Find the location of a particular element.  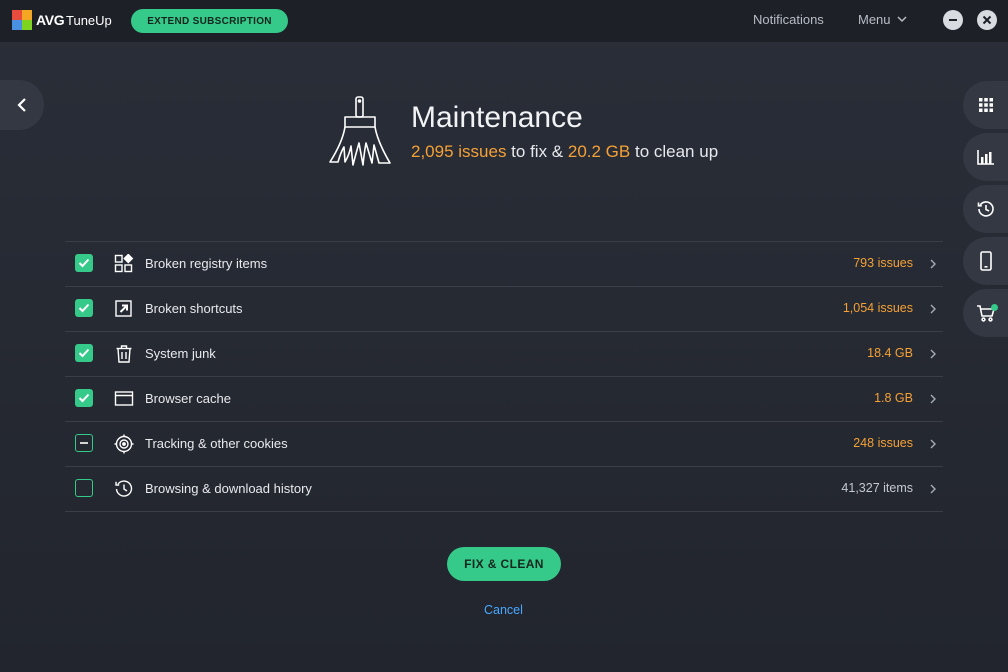

brand-name: AVG is located at coordinates (50, 20).